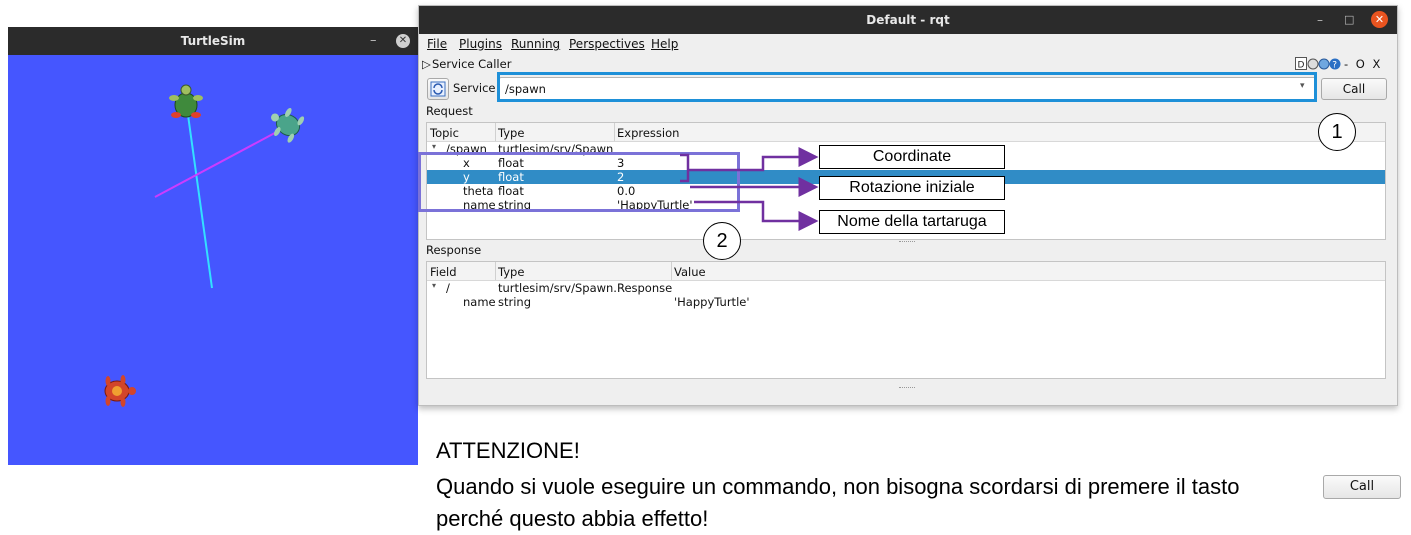 This screenshot has height=535, width=1411. I want to click on annotation-rotation: Rotazione iniziale, so click(912, 188).